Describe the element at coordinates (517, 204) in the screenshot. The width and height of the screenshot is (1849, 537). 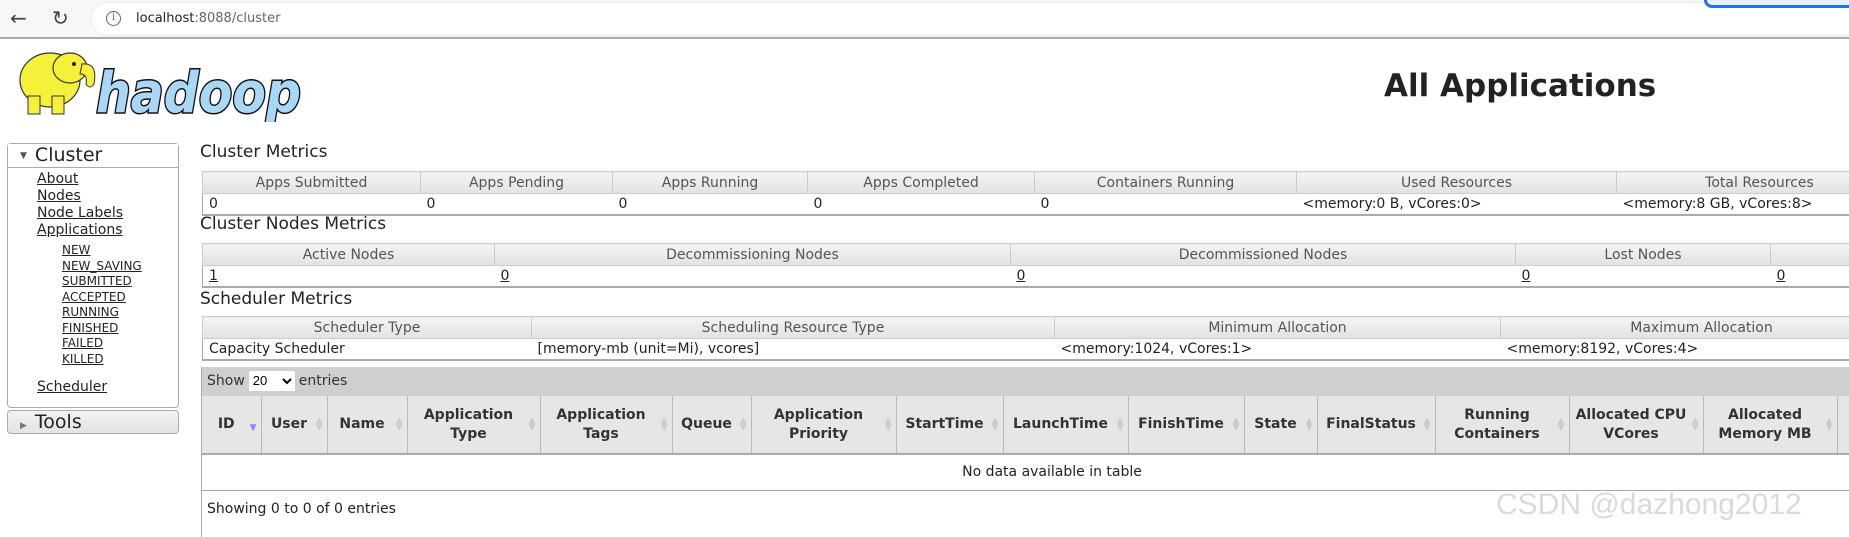
I see `value-apps-pending: 0` at that location.